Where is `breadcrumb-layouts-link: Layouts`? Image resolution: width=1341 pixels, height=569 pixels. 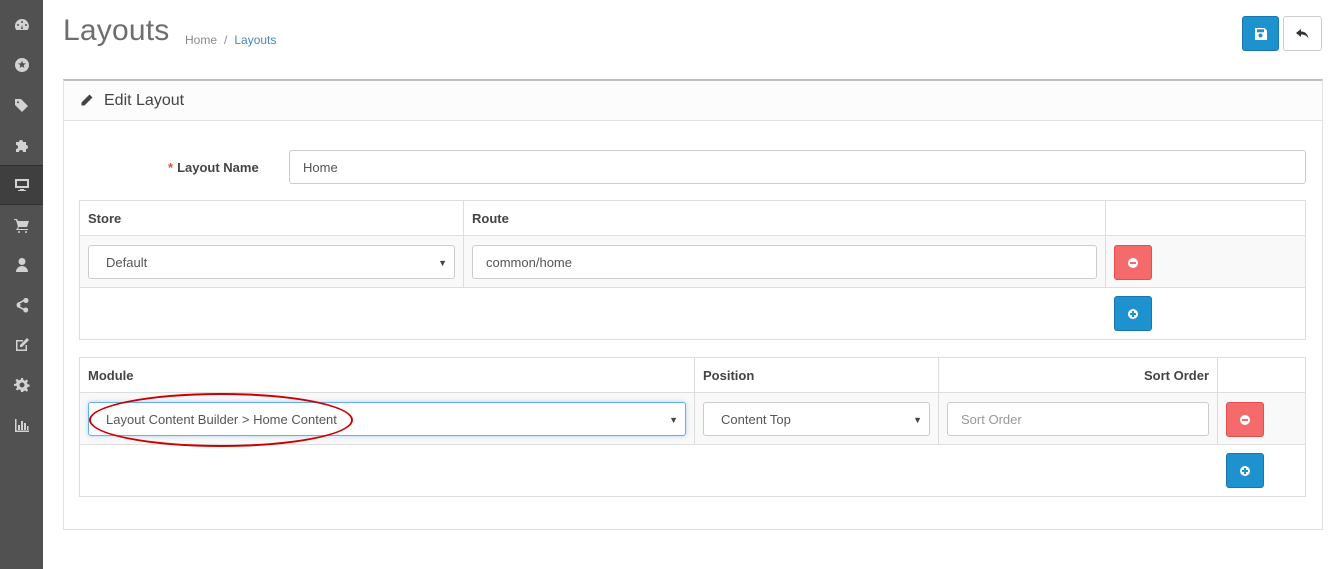 breadcrumb-layouts-link: Layouts is located at coordinates (255, 40).